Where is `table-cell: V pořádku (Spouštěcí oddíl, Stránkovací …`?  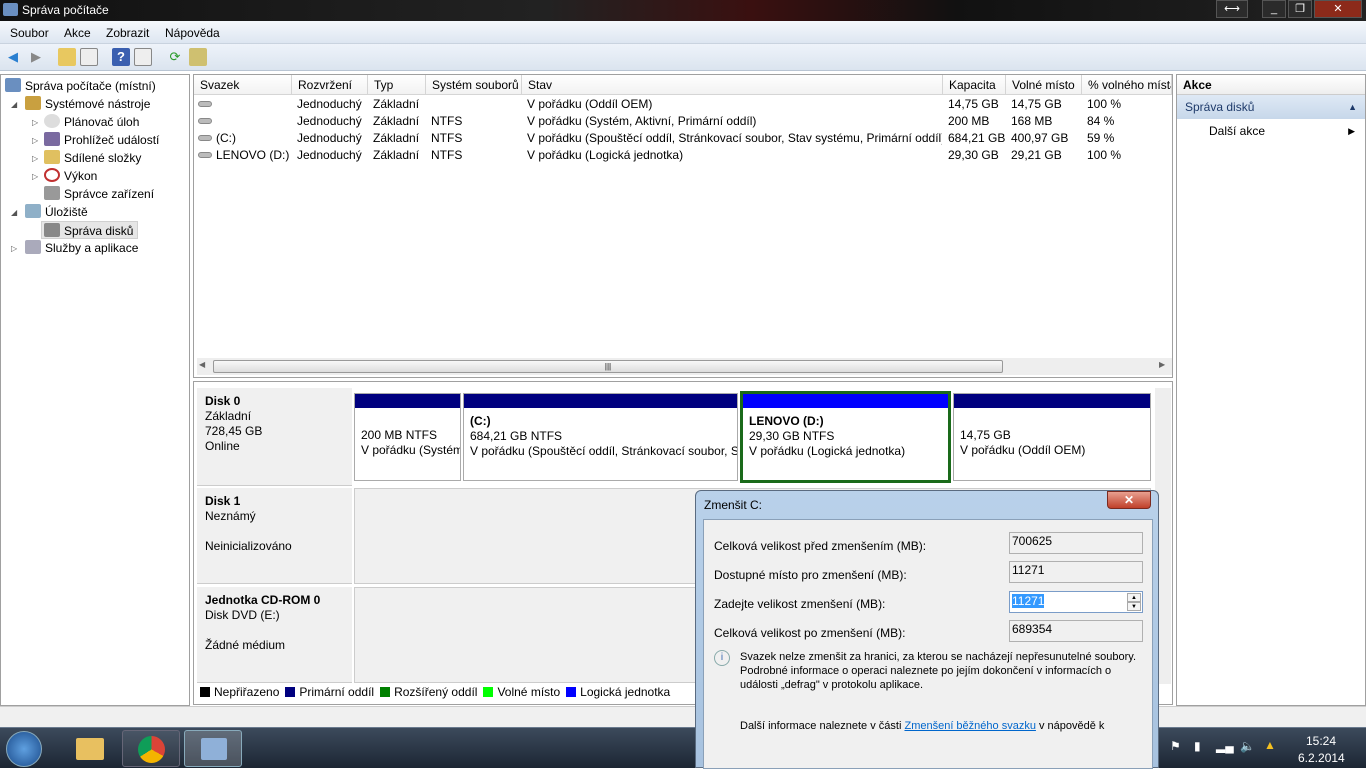 table-cell: V pořádku (Spouštěcí oddíl, Stránkovací … is located at coordinates (734, 138).